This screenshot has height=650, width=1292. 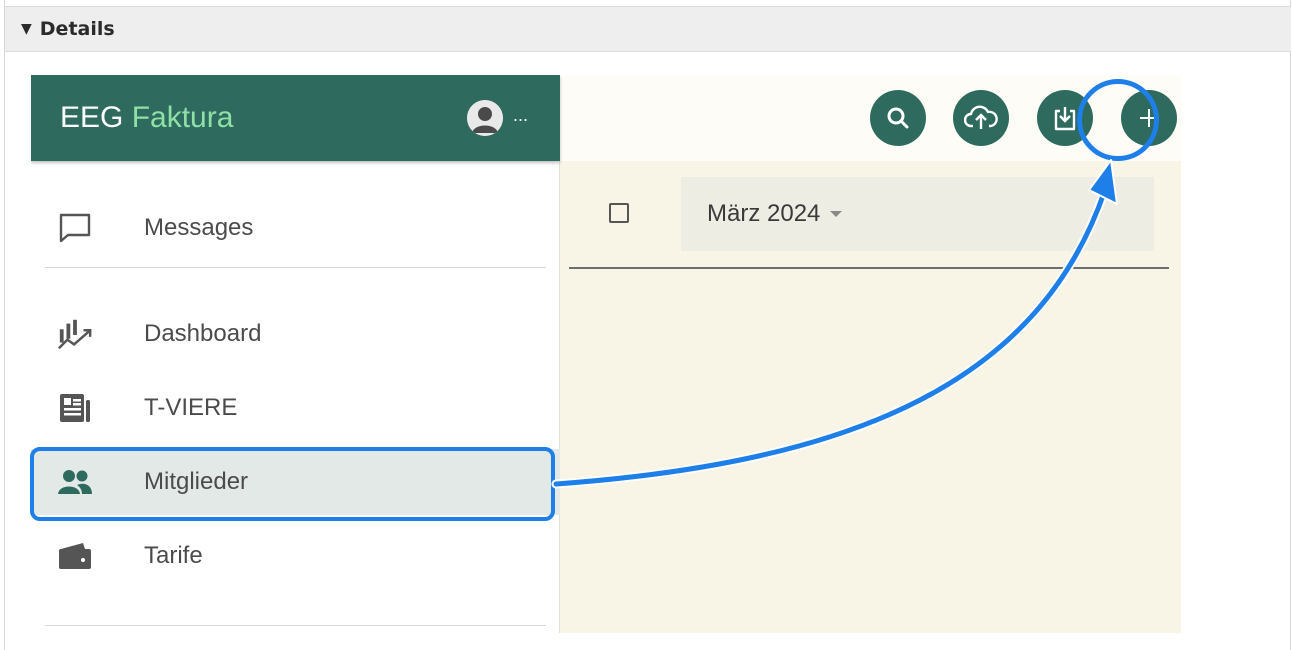 What do you see at coordinates (191, 407) in the screenshot?
I see `sidebar-item-label: T-VIERE` at bounding box center [191, 407].